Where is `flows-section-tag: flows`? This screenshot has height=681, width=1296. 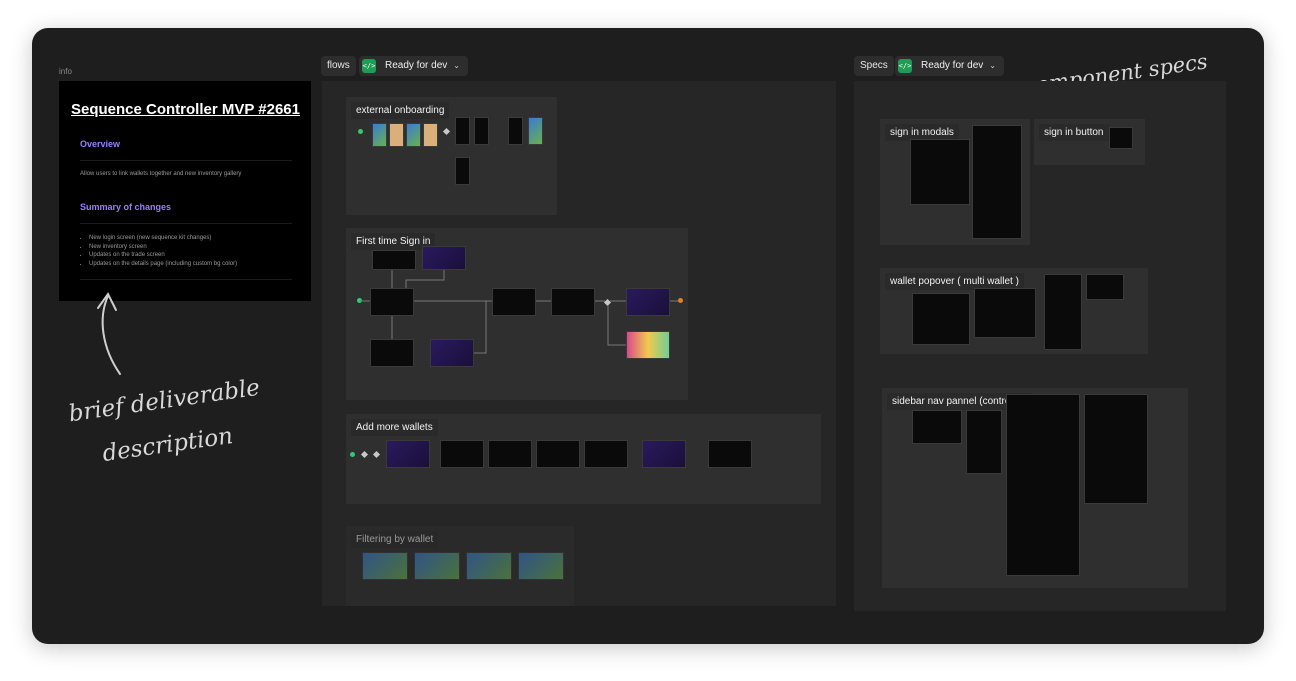
flows-section-tag: flows is located at coordinates (338, 66).